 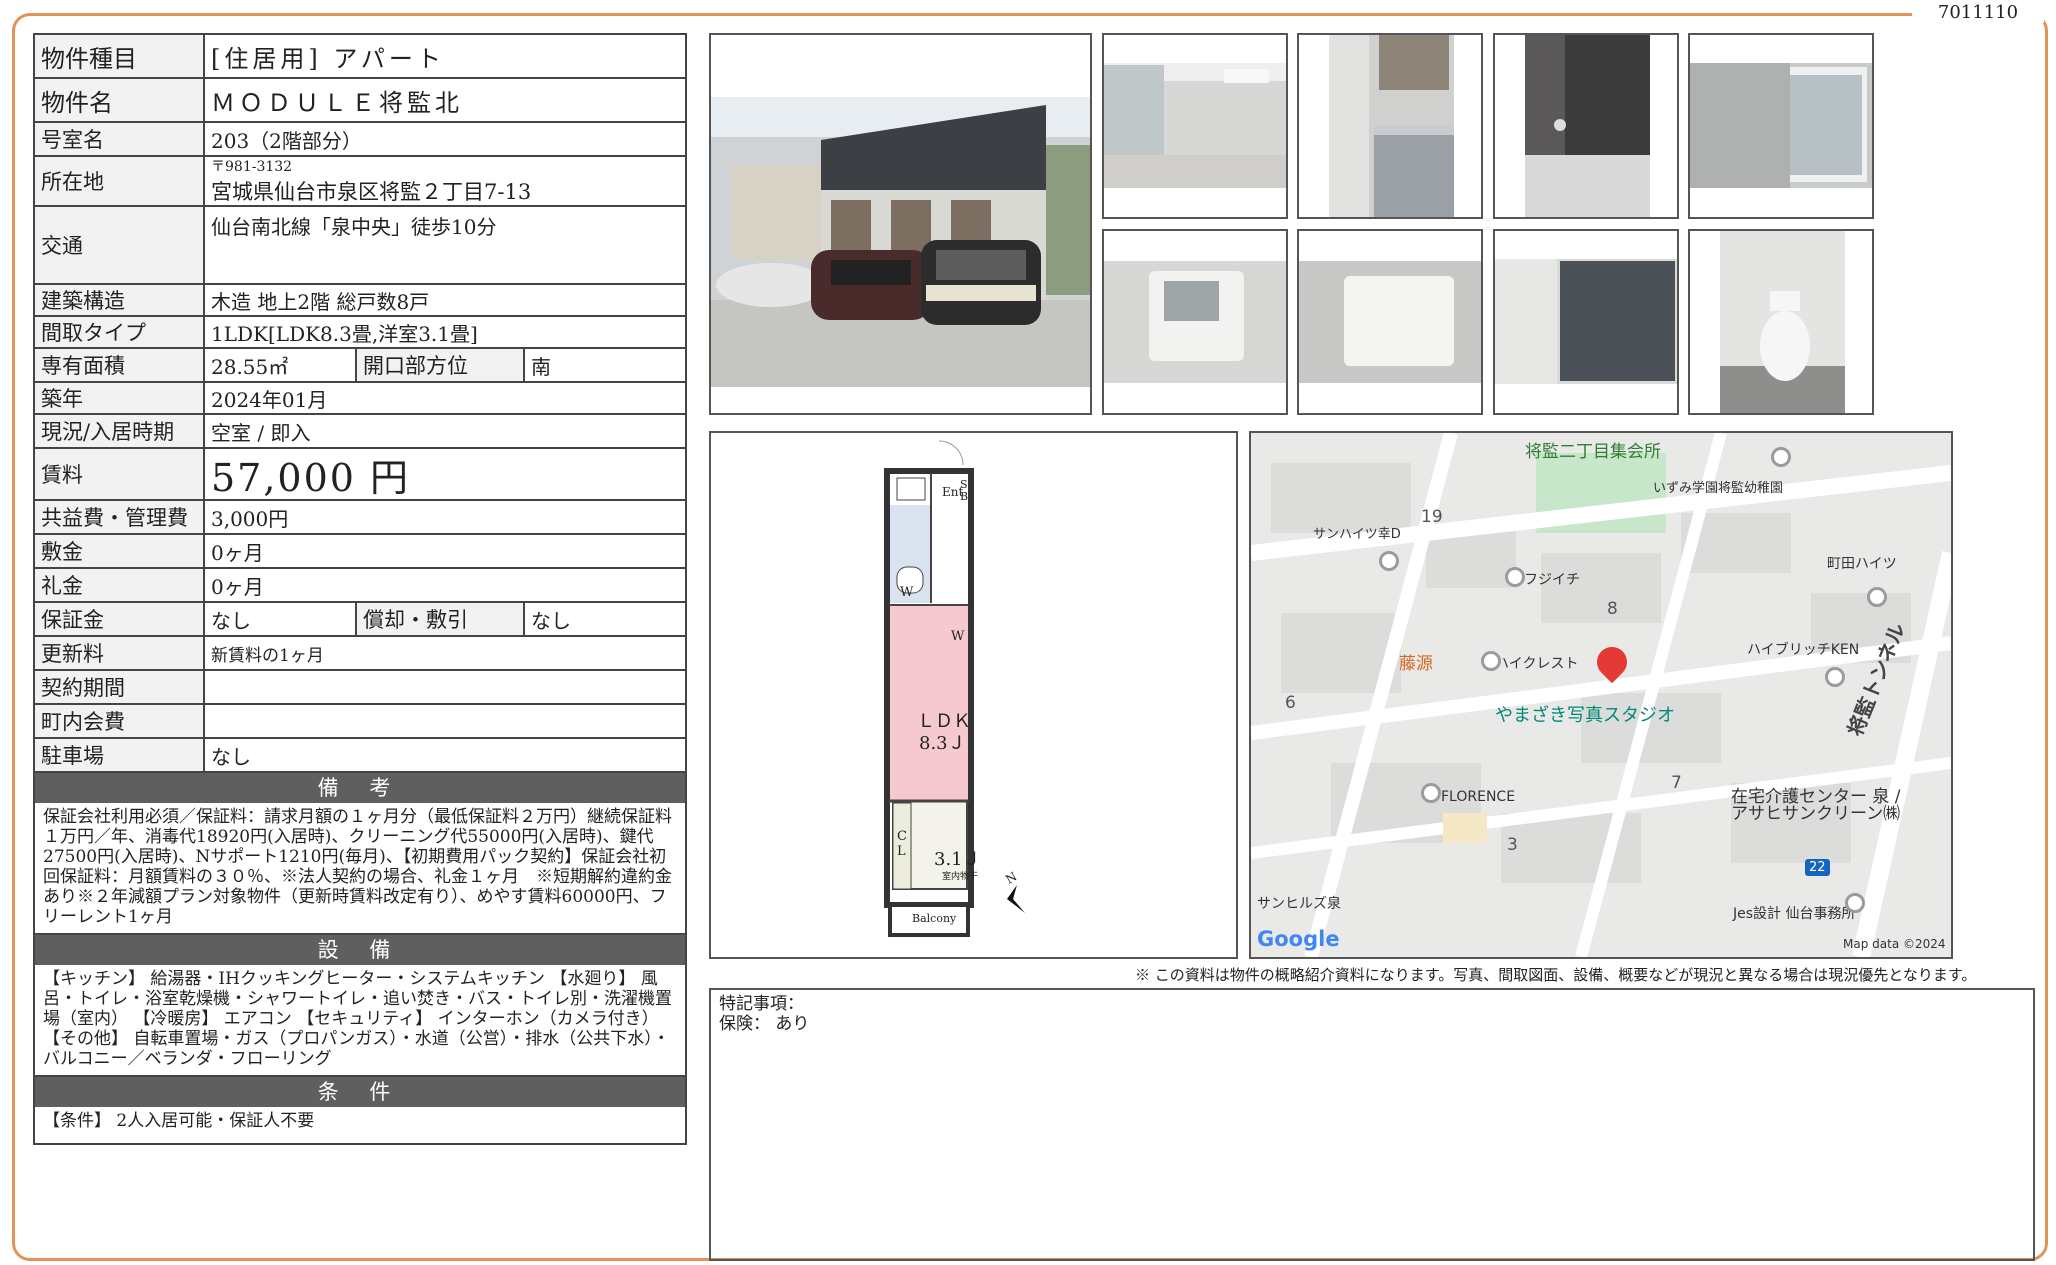 I want to click on value-room: 203（2階部分）, so click(x=286, y=140).